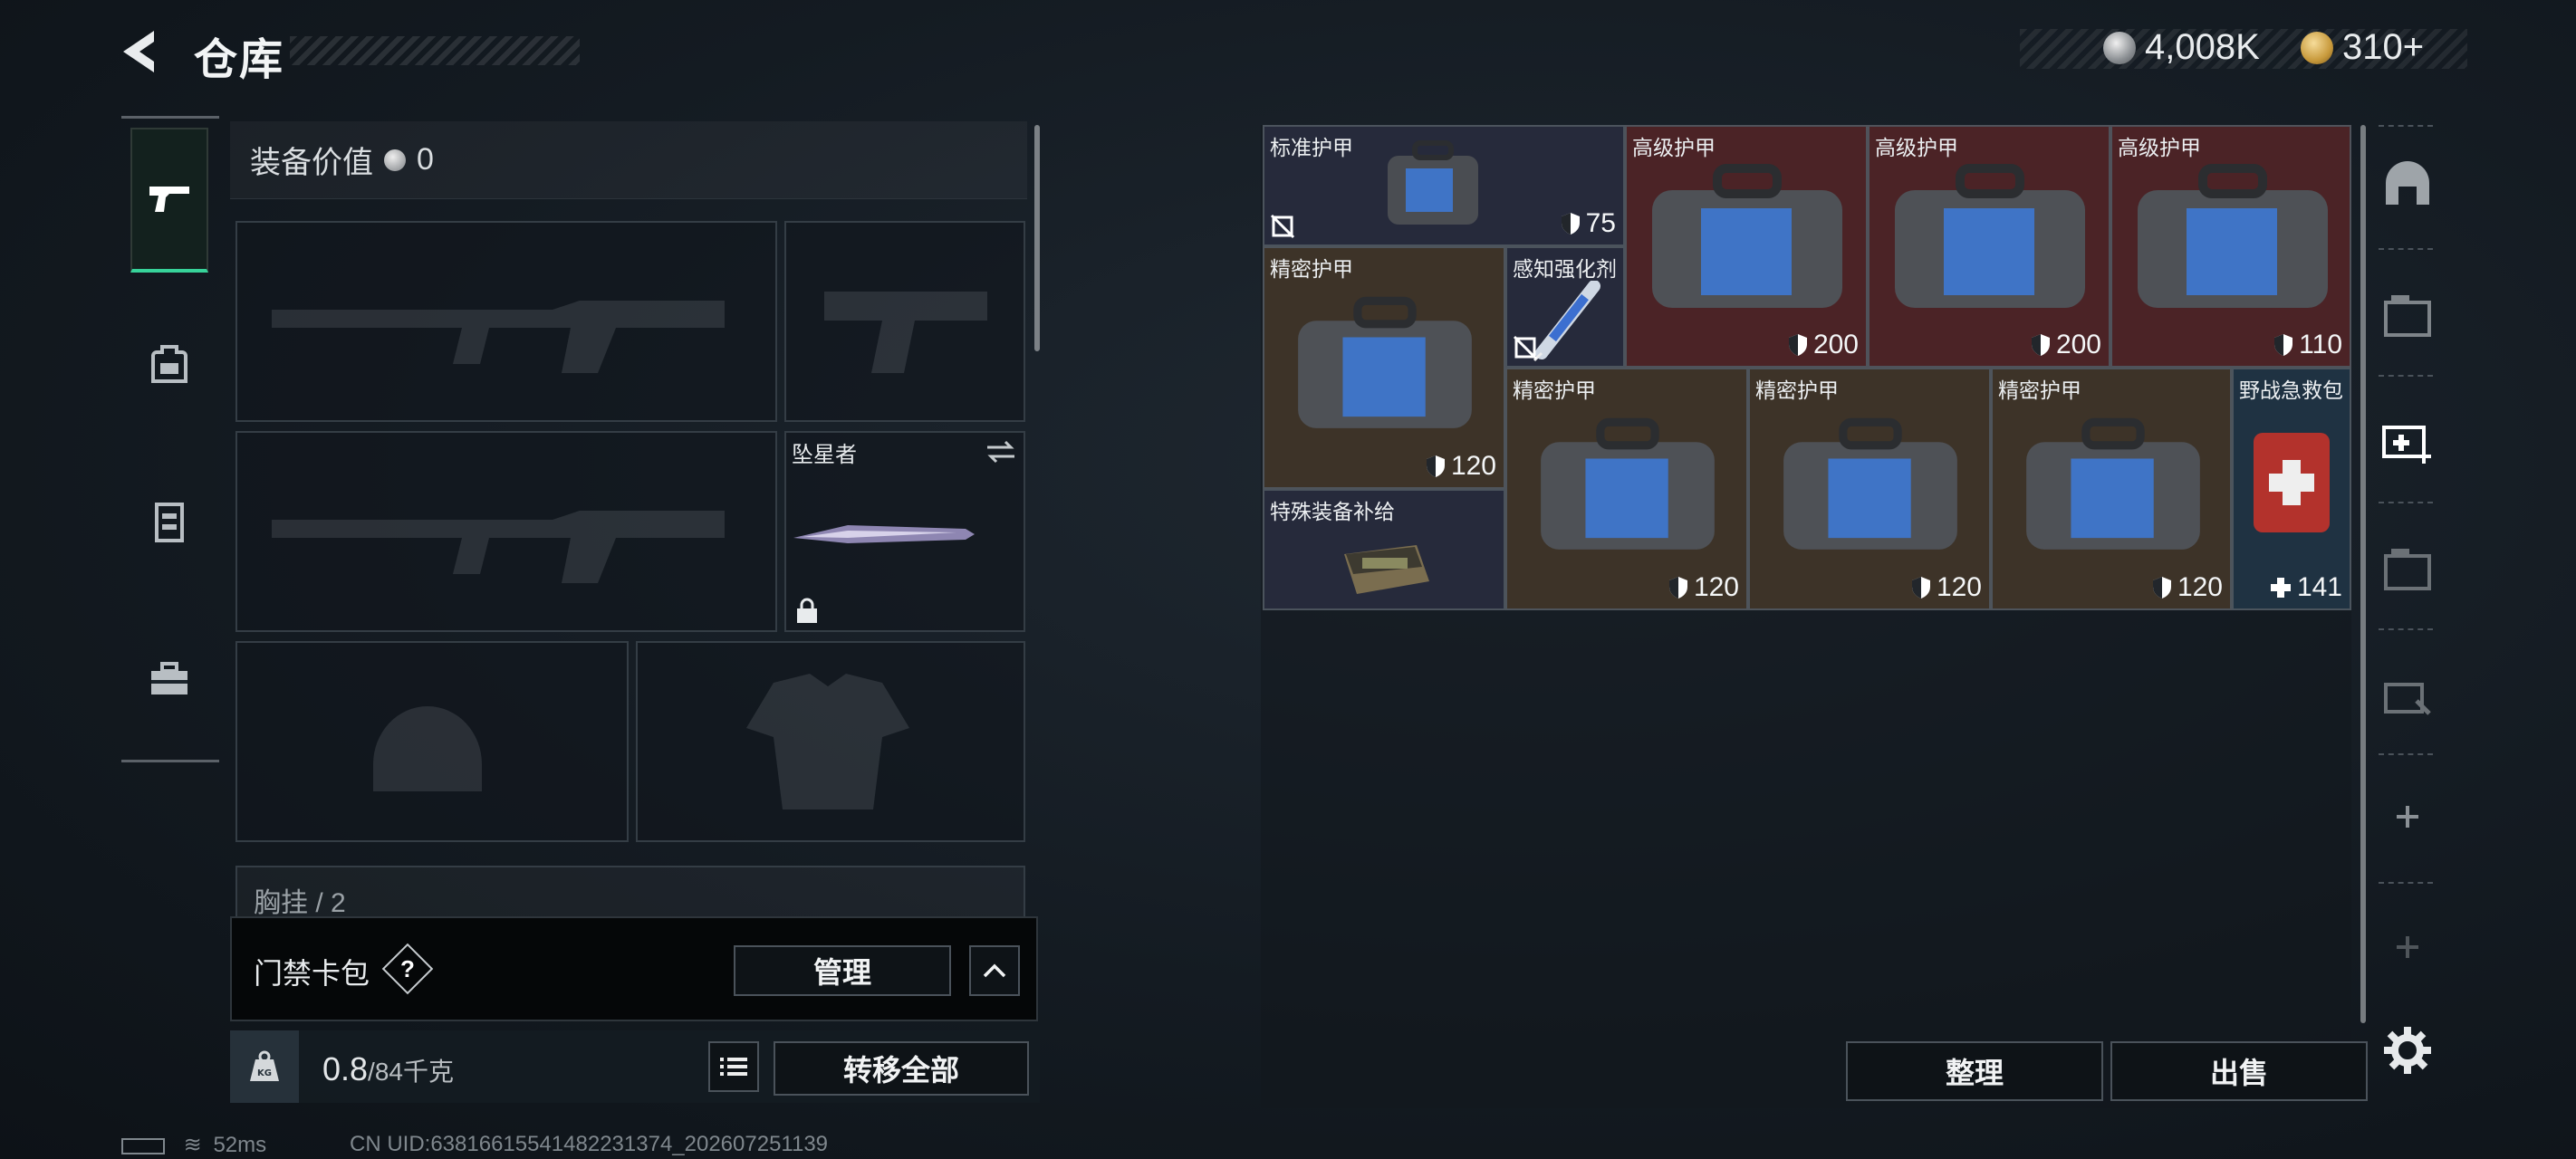 Image resolution: width=2576 pixels, height=1159 pixels. I want to click on keycard-label: 门禁卡包, so click(312, 974).